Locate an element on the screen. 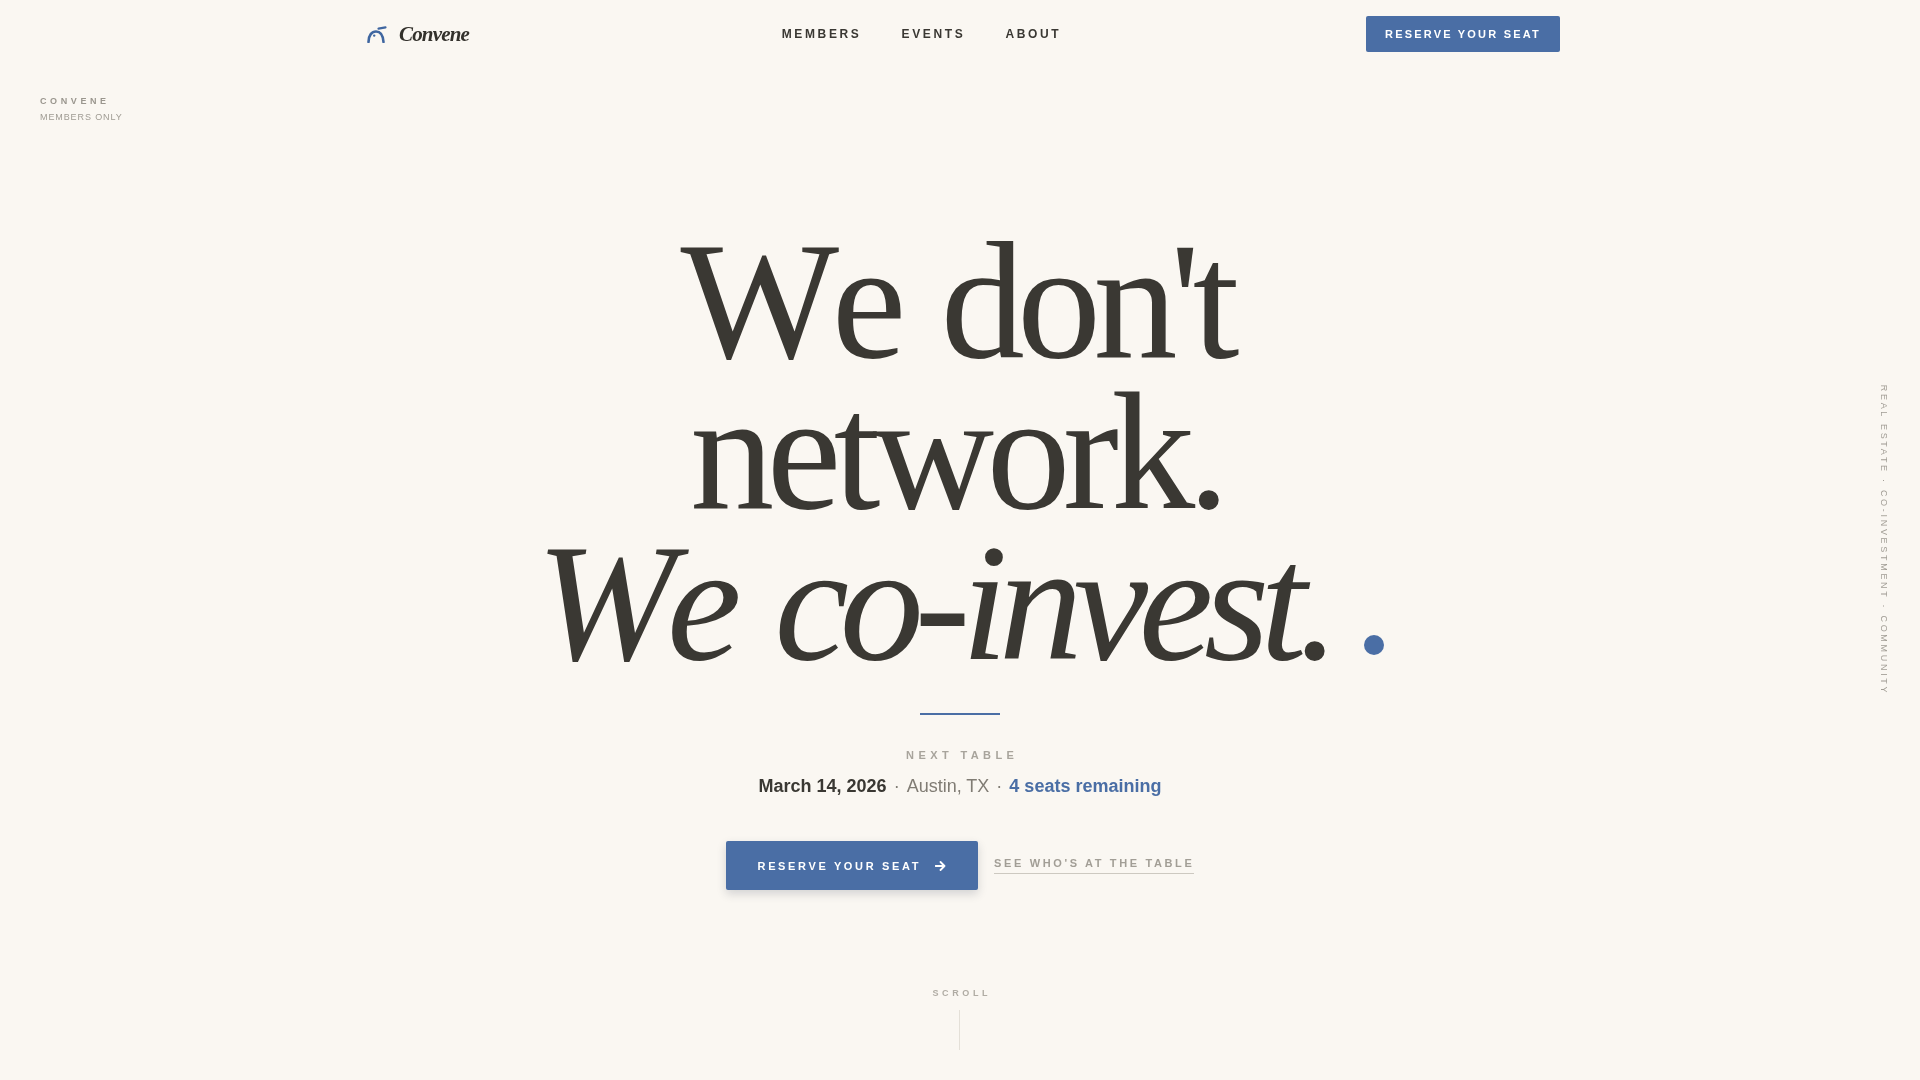 The width and height of the screenshot is (1920, 1080). scroll-label: SCROLL is located at coordinates (962, 993).